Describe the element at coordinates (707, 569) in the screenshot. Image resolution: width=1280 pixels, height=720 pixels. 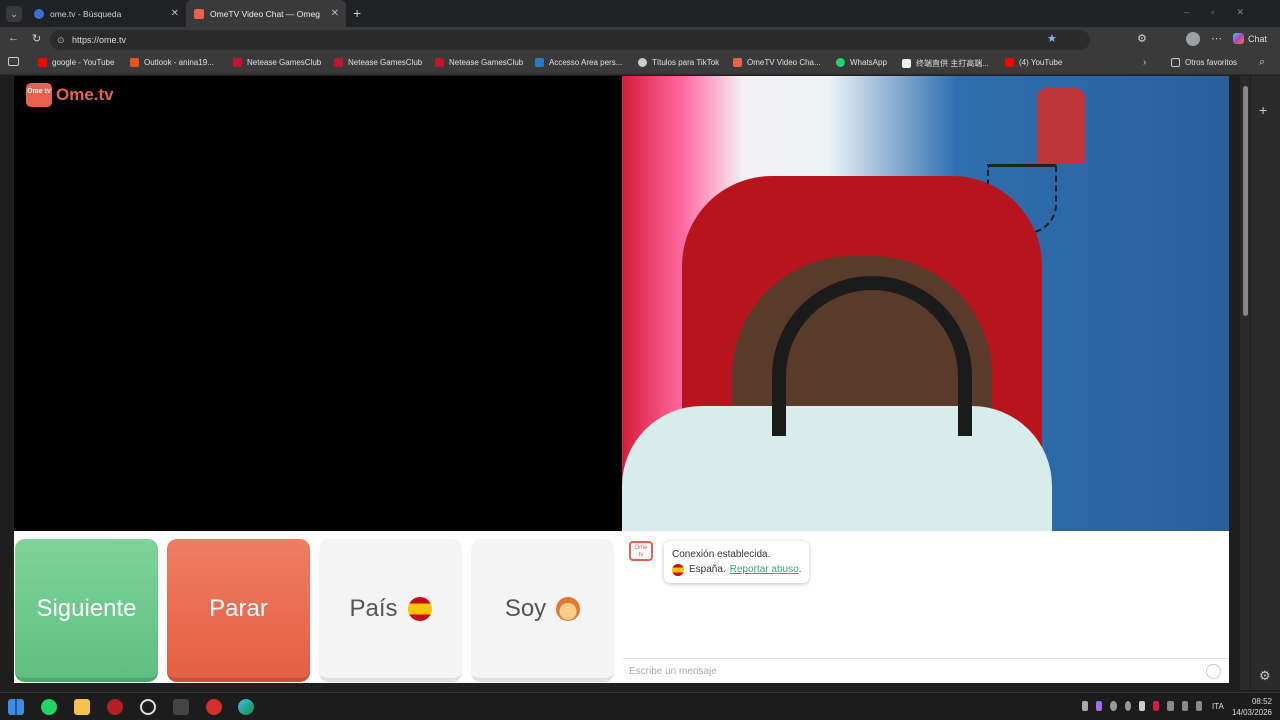
I see `partner-country: España.` at that location.